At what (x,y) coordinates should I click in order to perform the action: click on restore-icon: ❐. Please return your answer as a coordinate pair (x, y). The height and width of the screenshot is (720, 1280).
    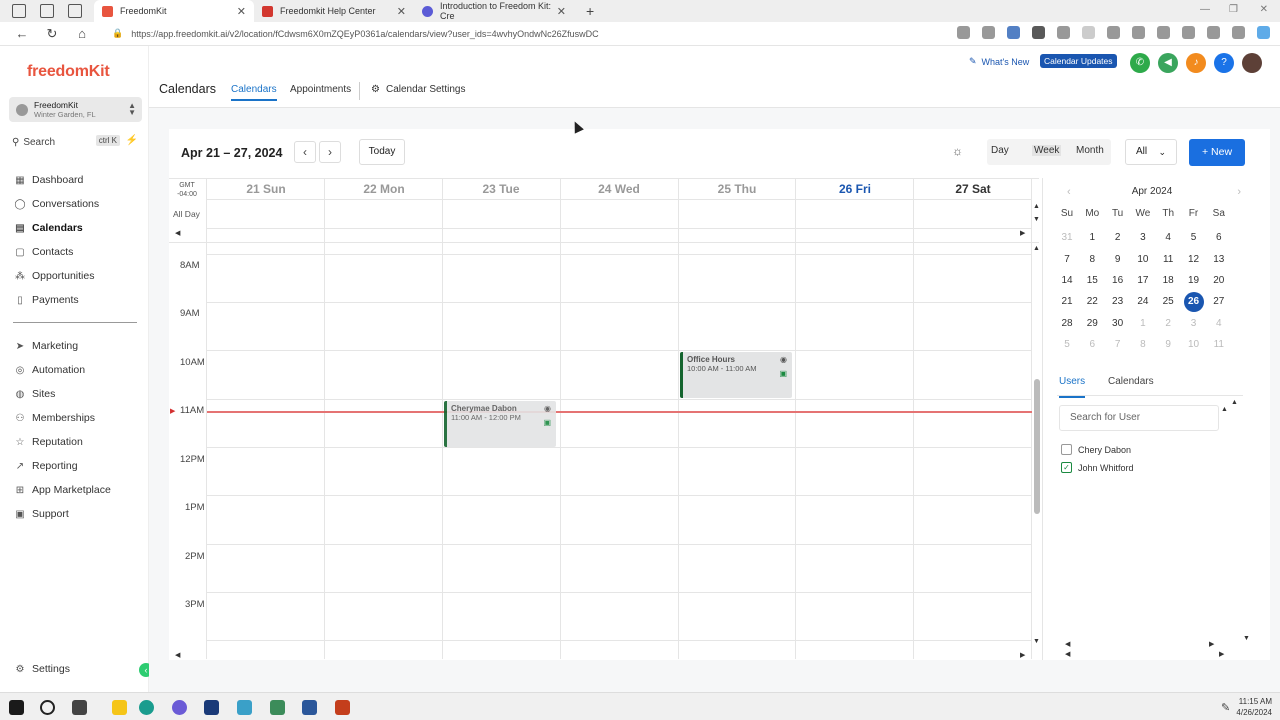
    Looking at the image, I should click on (1233, 9).